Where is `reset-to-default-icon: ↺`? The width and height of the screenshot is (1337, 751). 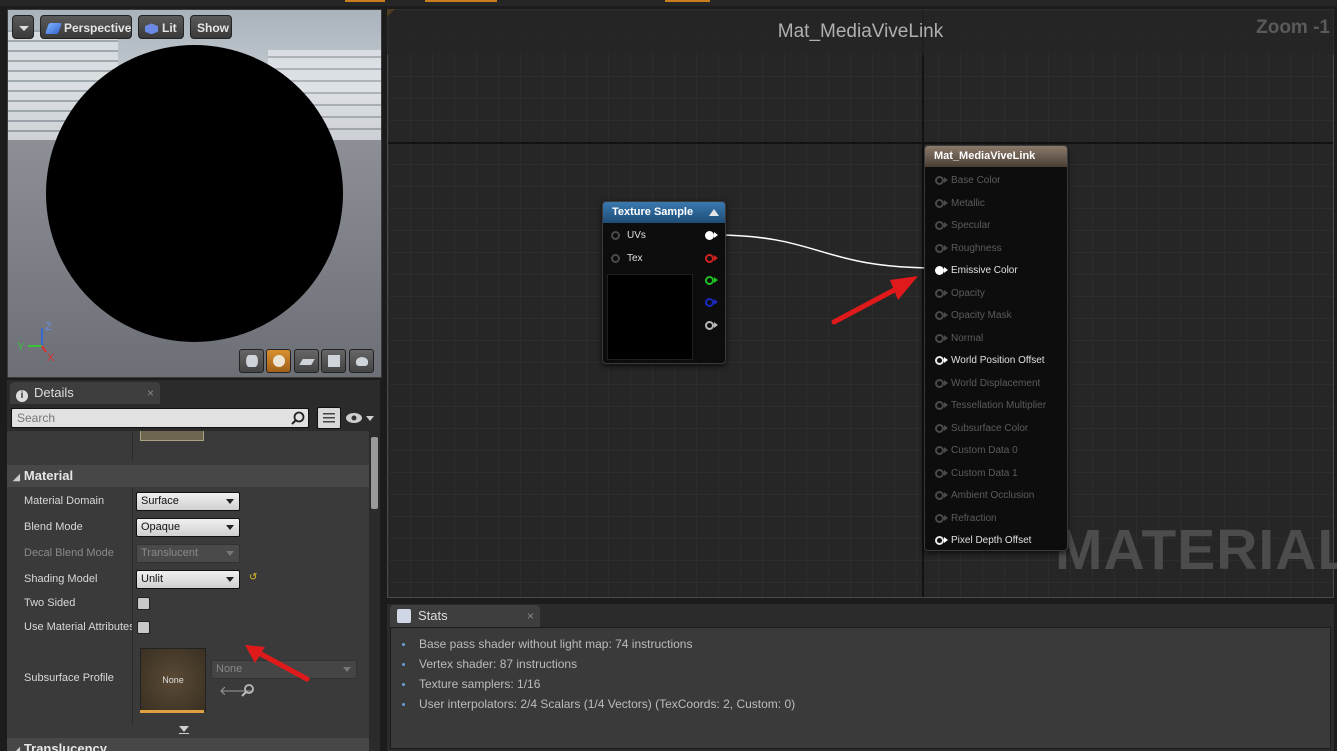 reset-to-default-icon: ↺ is located at coordinates (254, 578).